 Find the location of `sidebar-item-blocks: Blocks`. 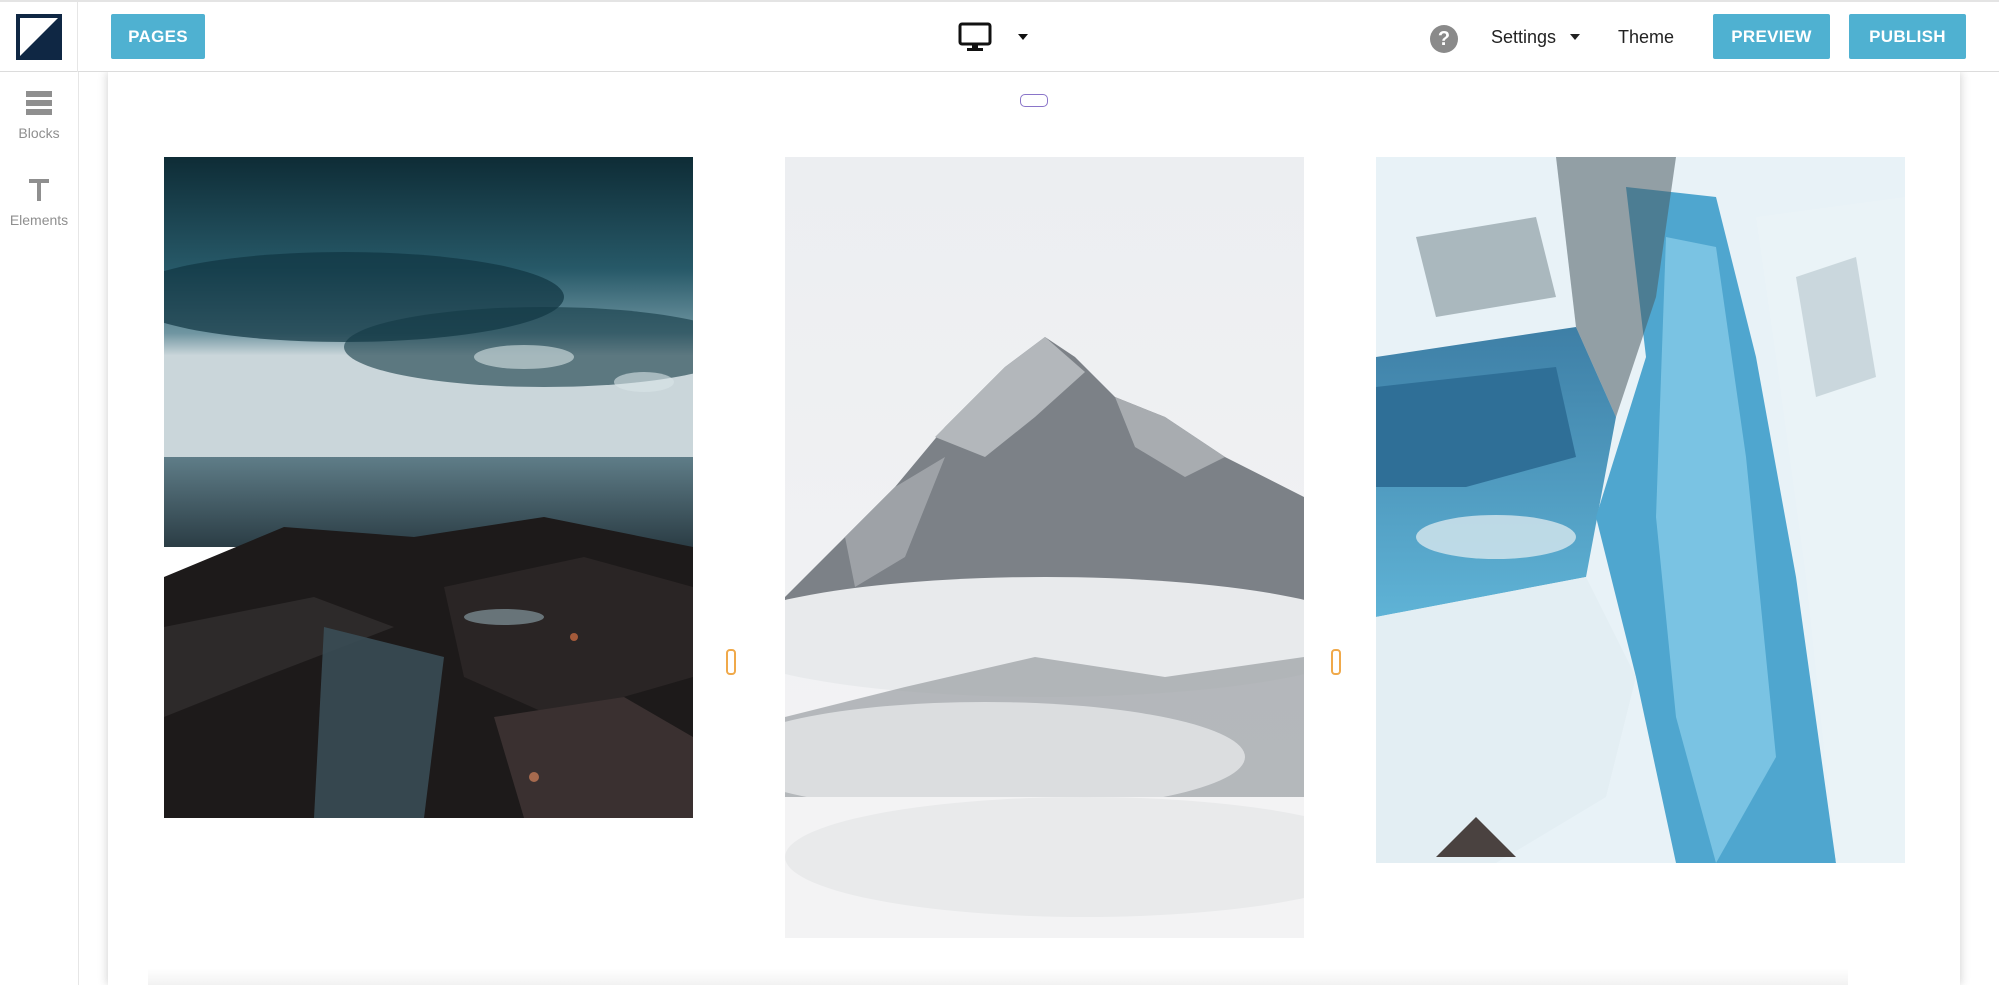

sidebar-item-blocks: Blocks is located at coordinates (39, 115).